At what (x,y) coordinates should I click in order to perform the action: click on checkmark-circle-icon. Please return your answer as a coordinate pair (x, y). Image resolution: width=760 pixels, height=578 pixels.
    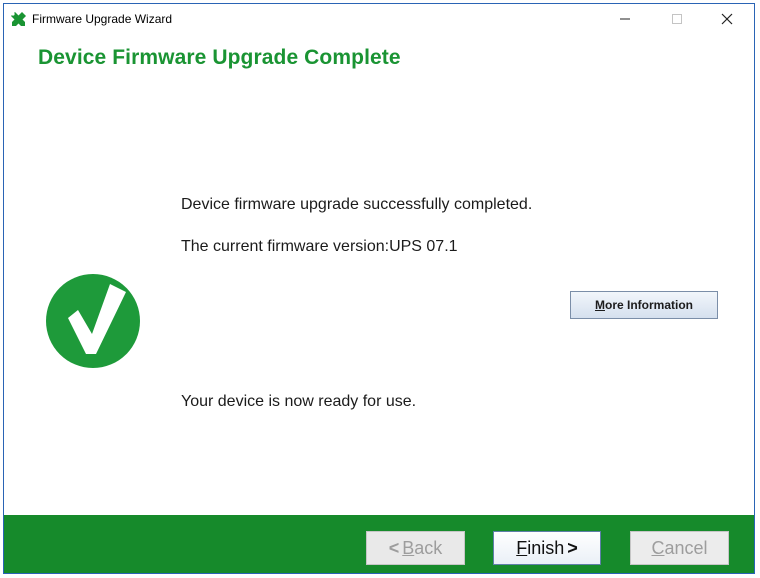
    Looking at the image, I should click on (93, 321).